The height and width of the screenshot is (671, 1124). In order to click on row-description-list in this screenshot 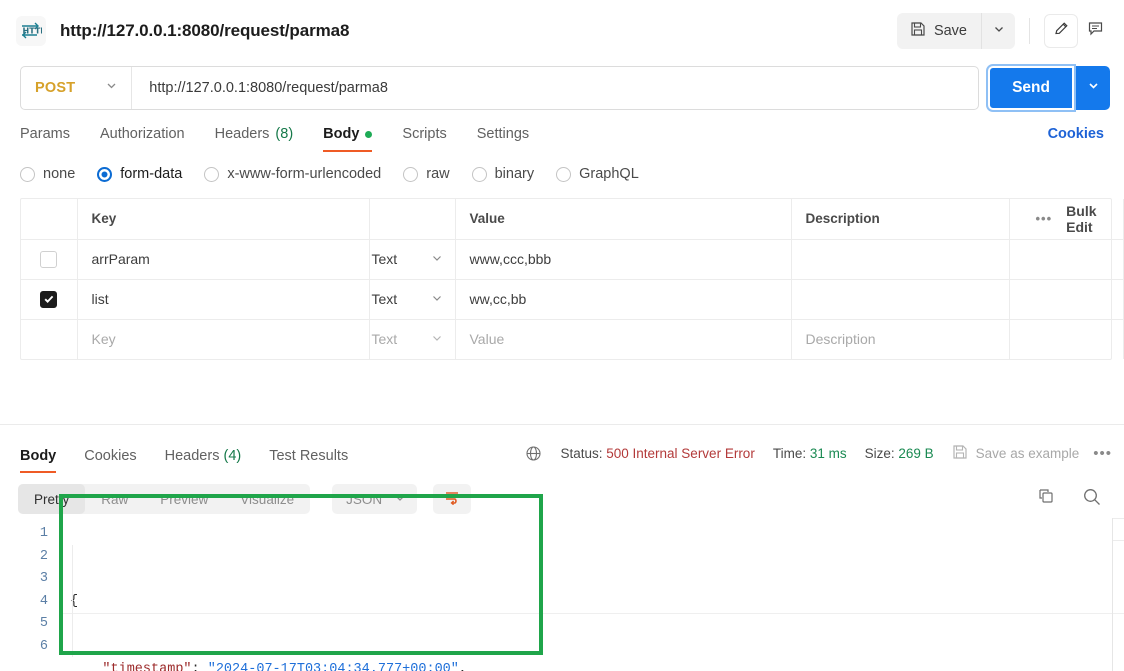, I will do `click(900, 299)`.